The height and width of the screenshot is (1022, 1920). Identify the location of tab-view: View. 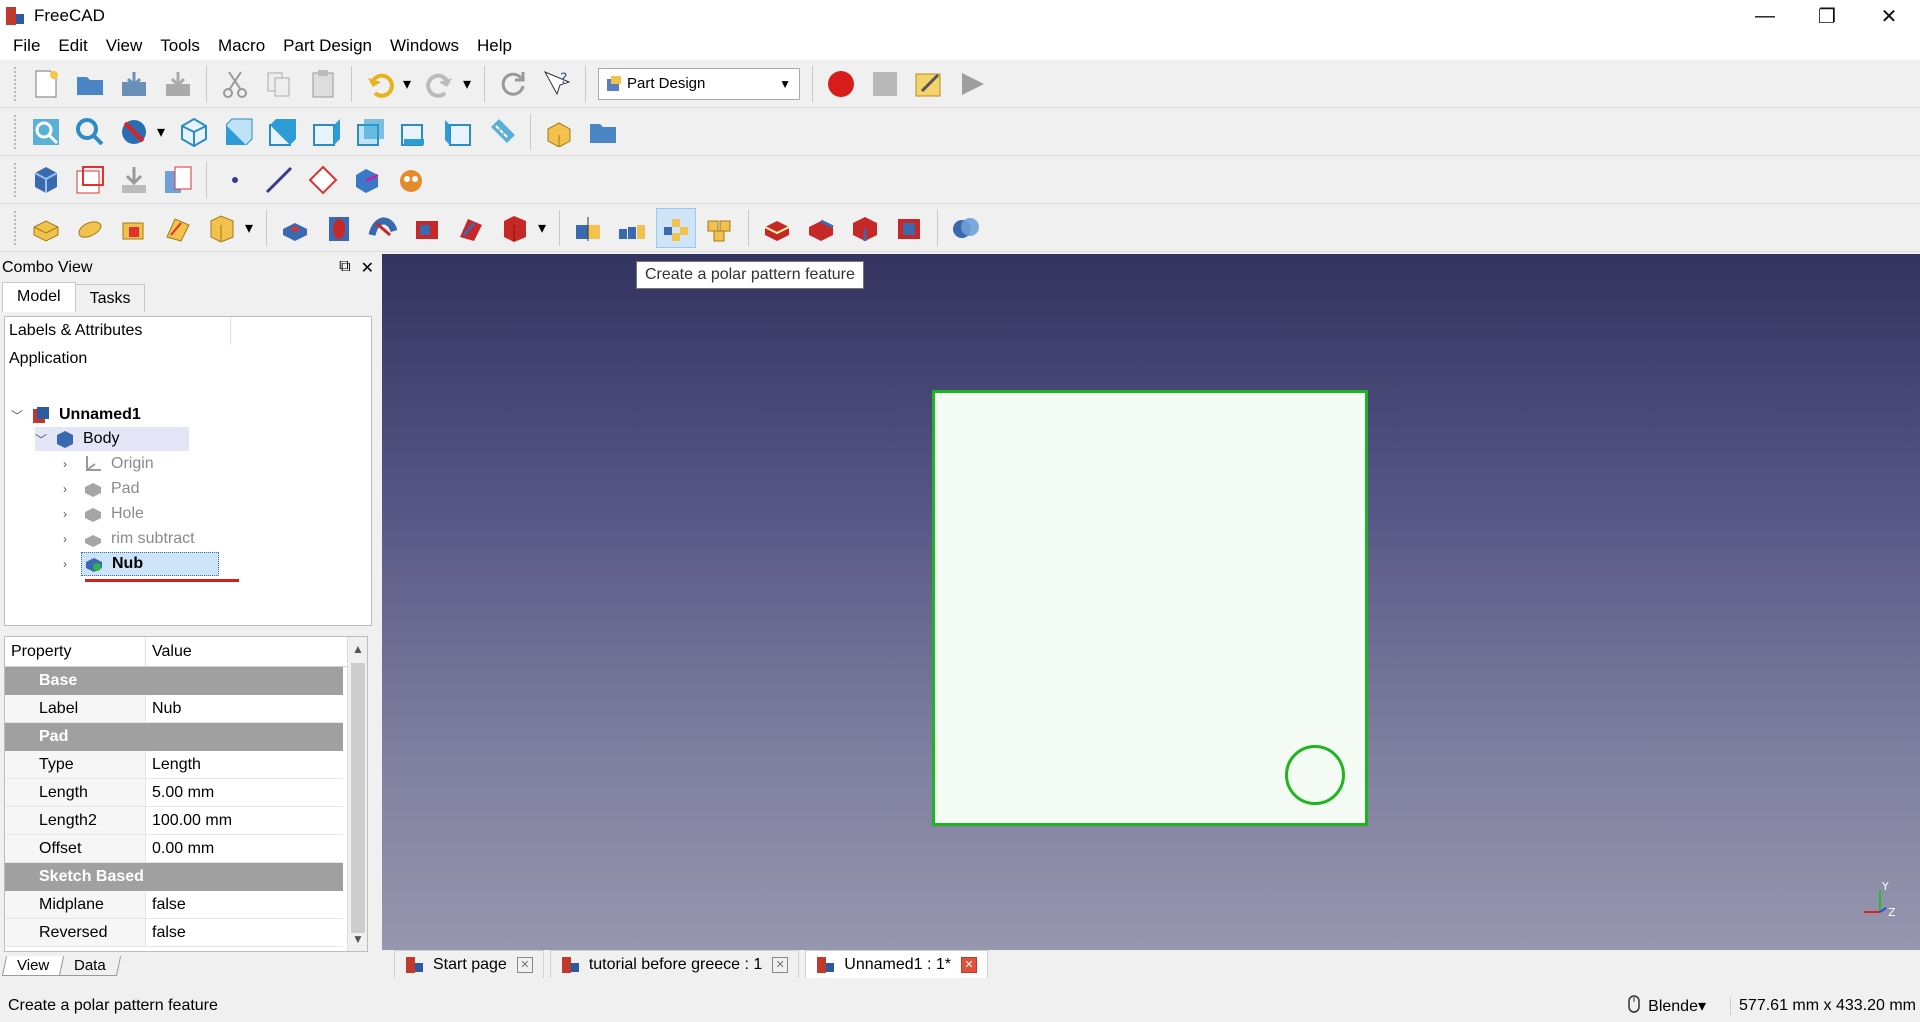
(33, 966).